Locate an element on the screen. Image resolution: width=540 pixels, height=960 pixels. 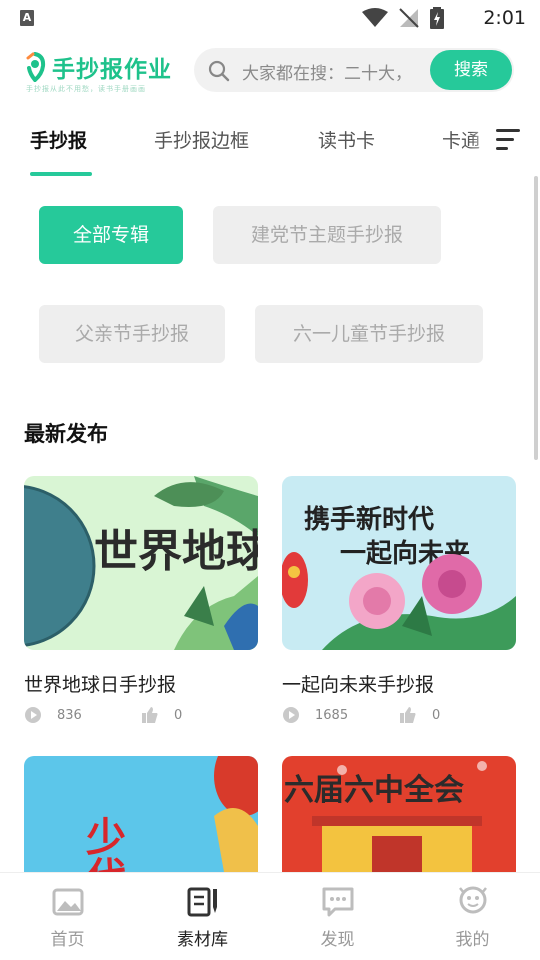
card-2-likes: 0 is located at coordinates (436, 715).